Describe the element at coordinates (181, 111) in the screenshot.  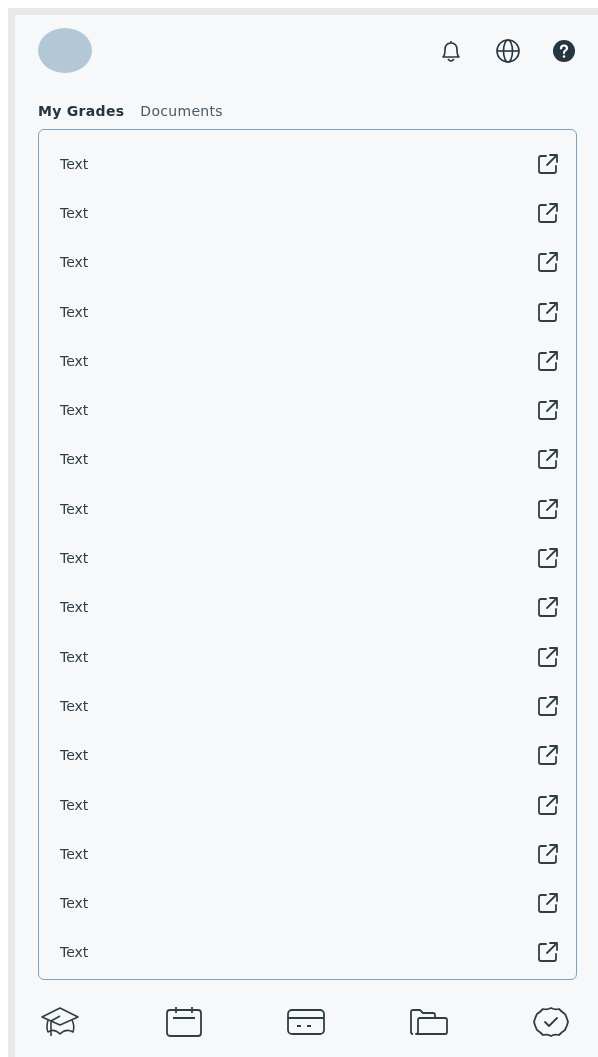
I see `tab: Documents` at that location.